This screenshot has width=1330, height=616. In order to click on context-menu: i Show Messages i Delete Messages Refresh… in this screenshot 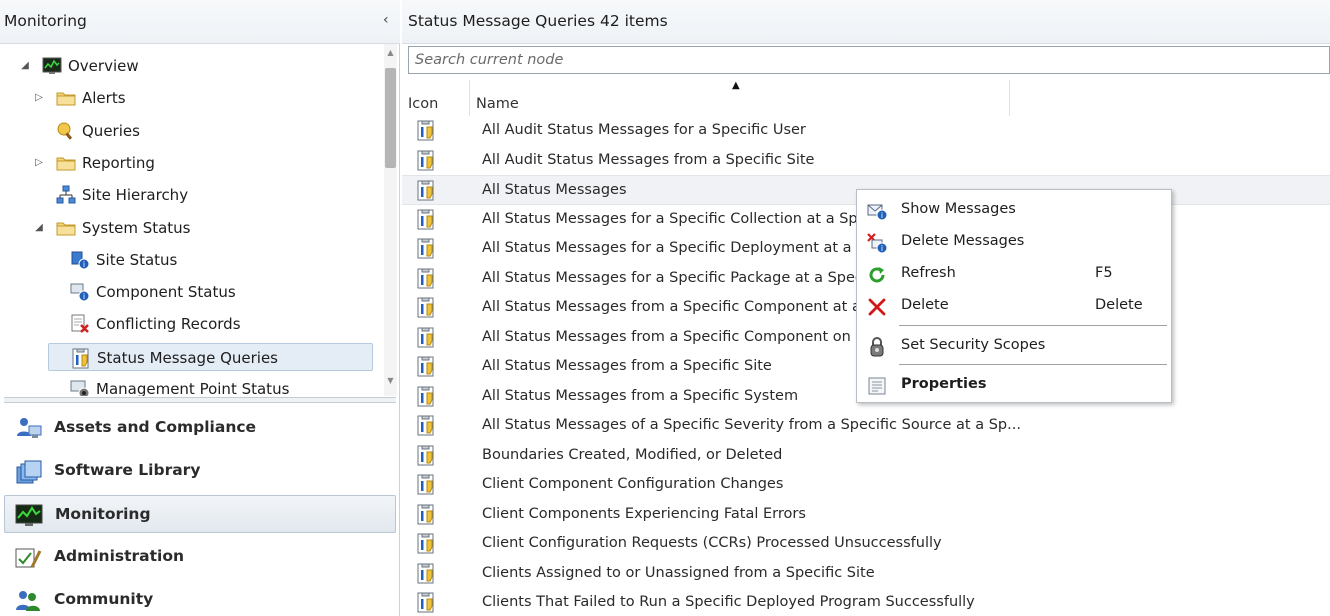, I will do `click(1014, 296)`.